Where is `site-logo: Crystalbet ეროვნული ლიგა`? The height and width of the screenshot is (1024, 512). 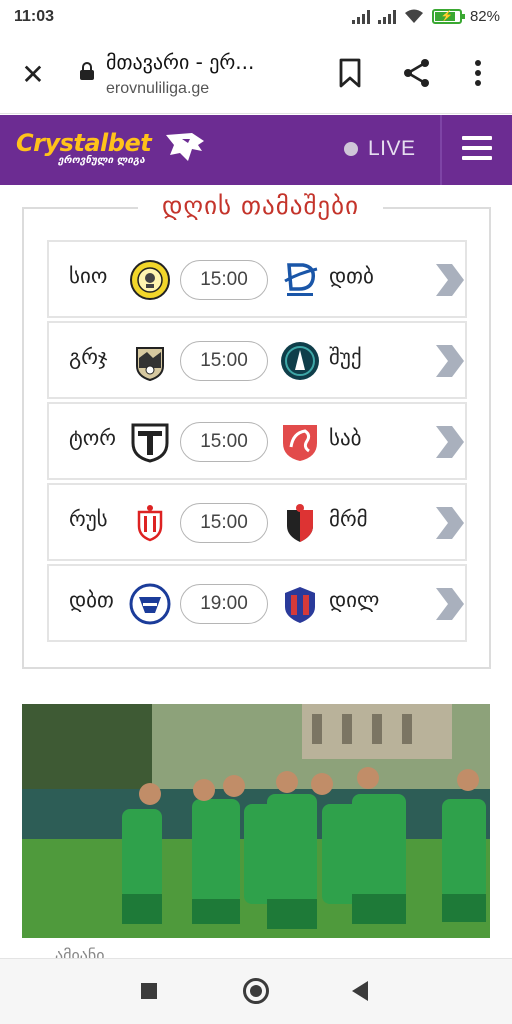
site-logo: Crystalbet ეროვნული ლიგა is located at coordinates (111, 151).